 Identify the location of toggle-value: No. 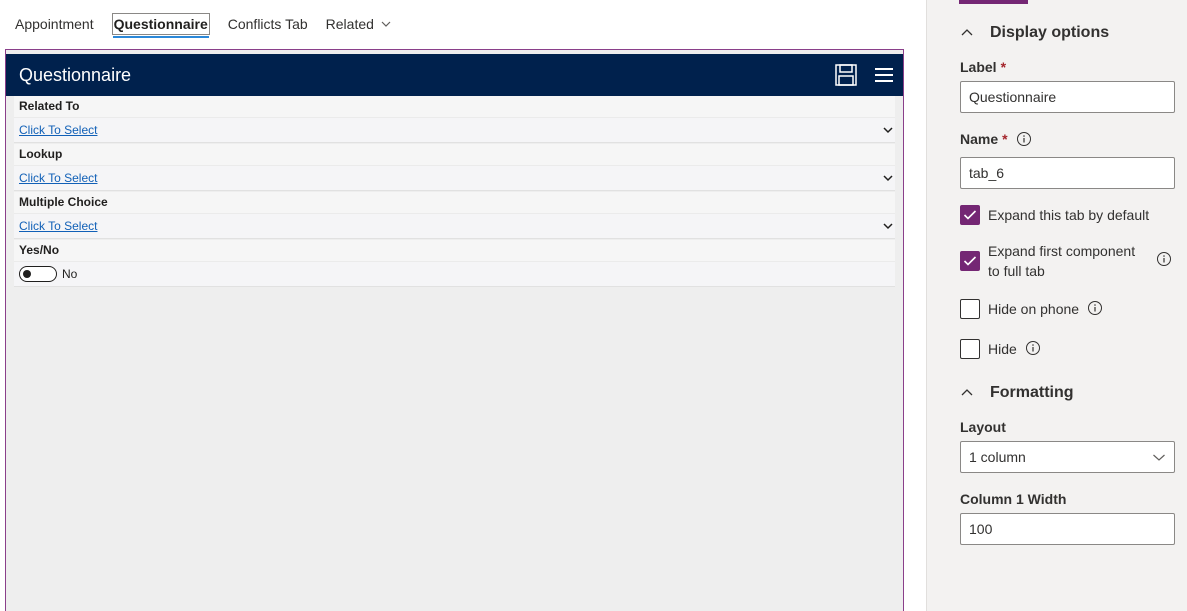
(70, 274).